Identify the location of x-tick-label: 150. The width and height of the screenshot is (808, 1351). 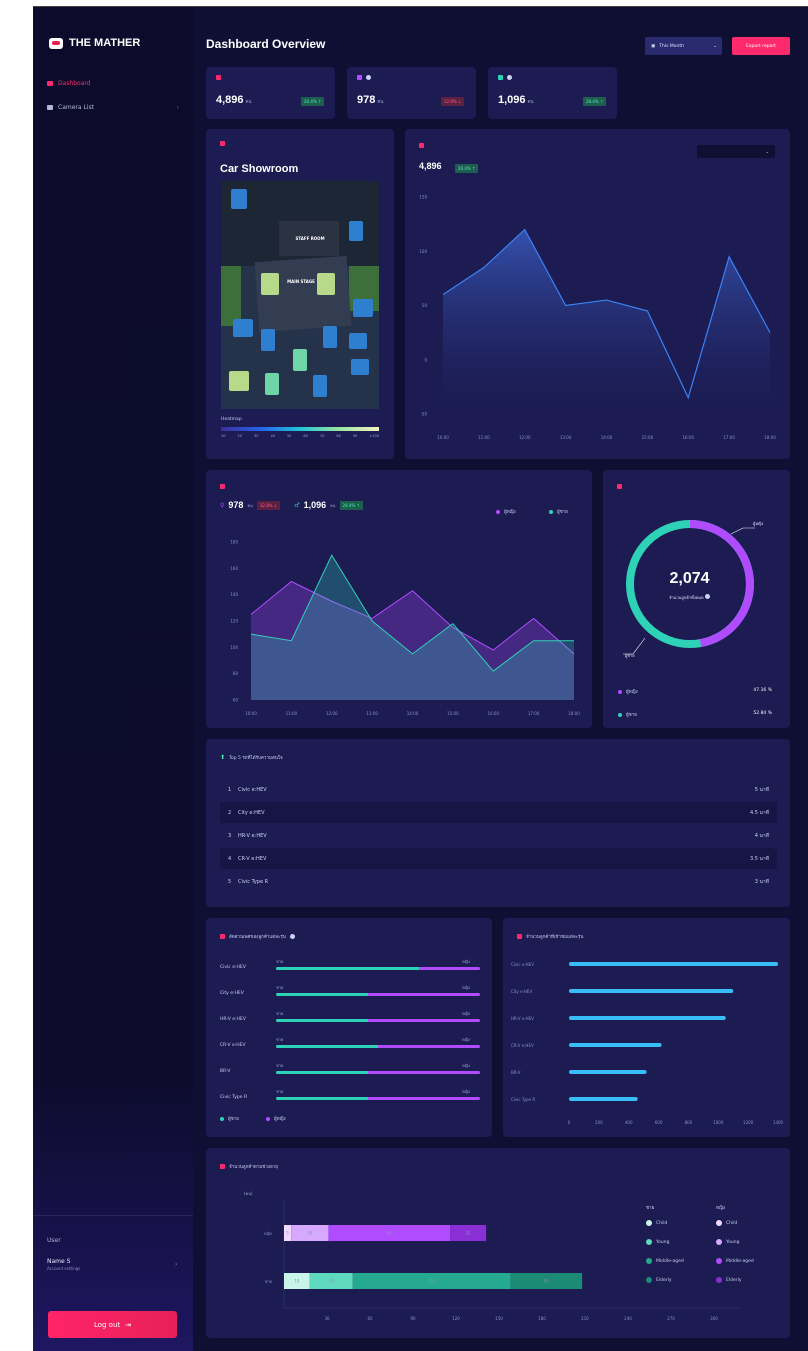
(499, 1318).